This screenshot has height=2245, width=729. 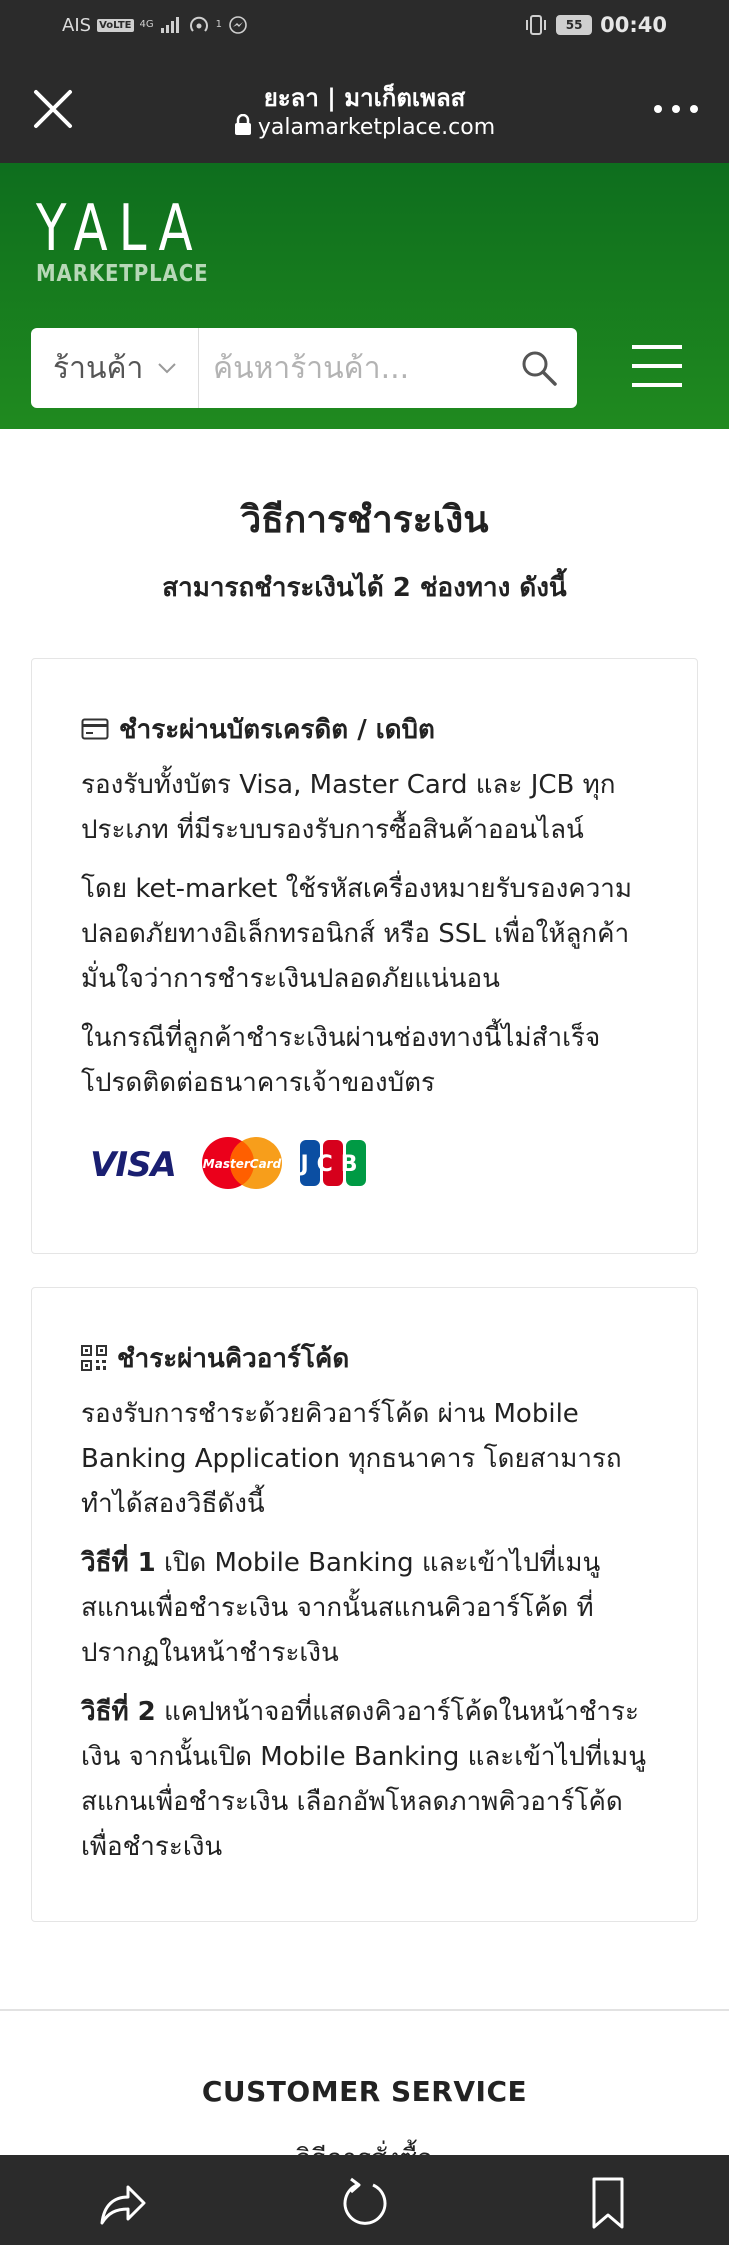 I want to click on hamburger-menu-icon, so click(x=657, y=366).